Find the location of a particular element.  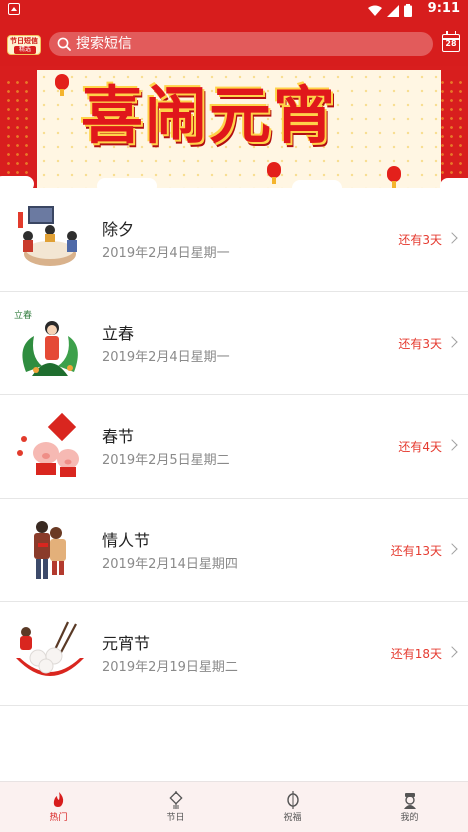

notification-icon is located at coordinates (14, 9).